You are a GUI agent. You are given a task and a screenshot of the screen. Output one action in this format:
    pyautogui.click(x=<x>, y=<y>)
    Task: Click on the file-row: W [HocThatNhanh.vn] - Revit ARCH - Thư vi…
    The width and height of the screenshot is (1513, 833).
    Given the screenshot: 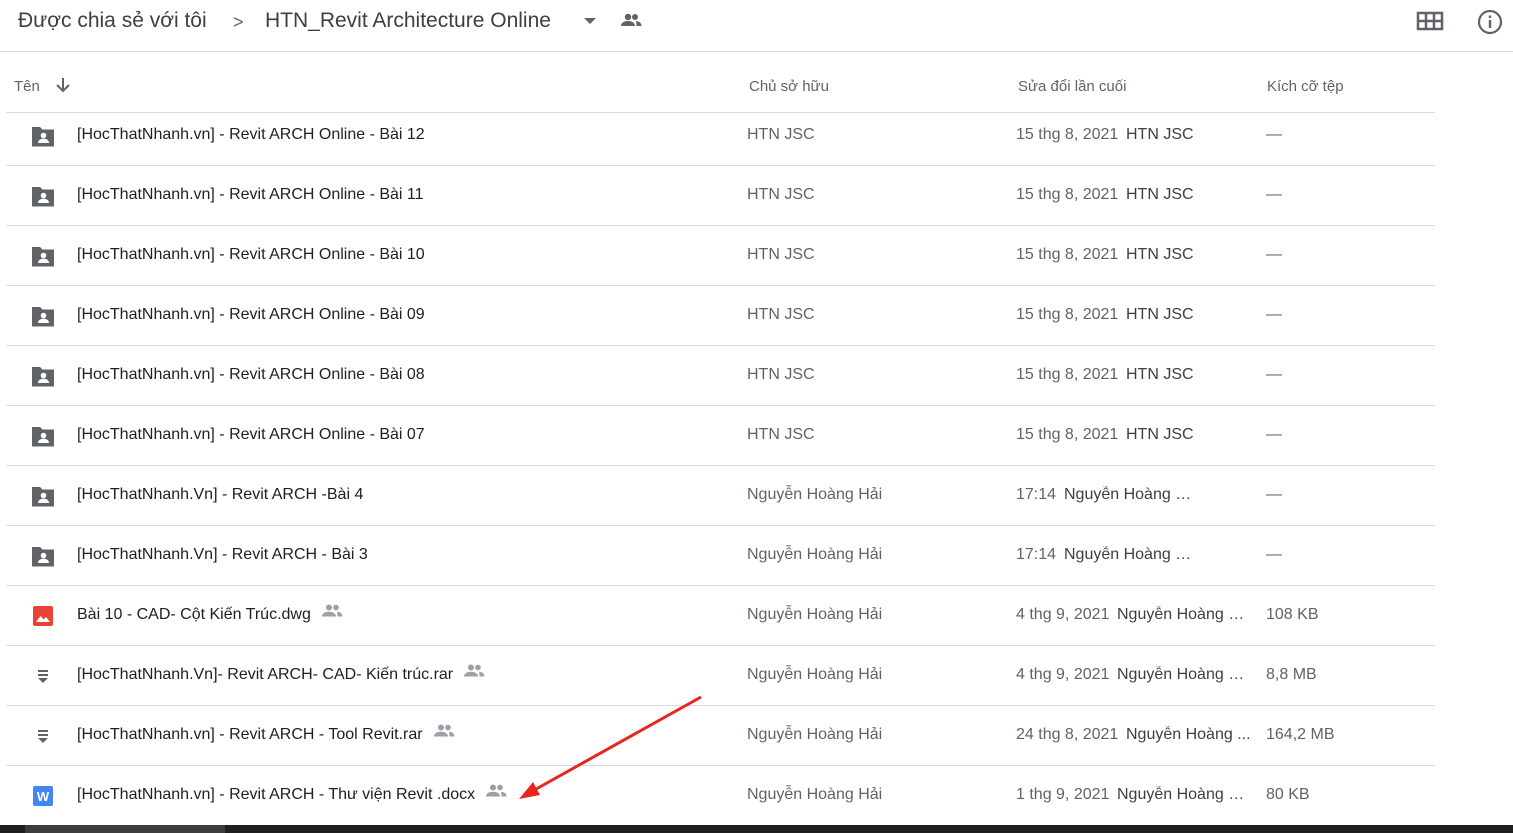 What is the action you would take?
    pyautogui.click(x=720, y=796)
    